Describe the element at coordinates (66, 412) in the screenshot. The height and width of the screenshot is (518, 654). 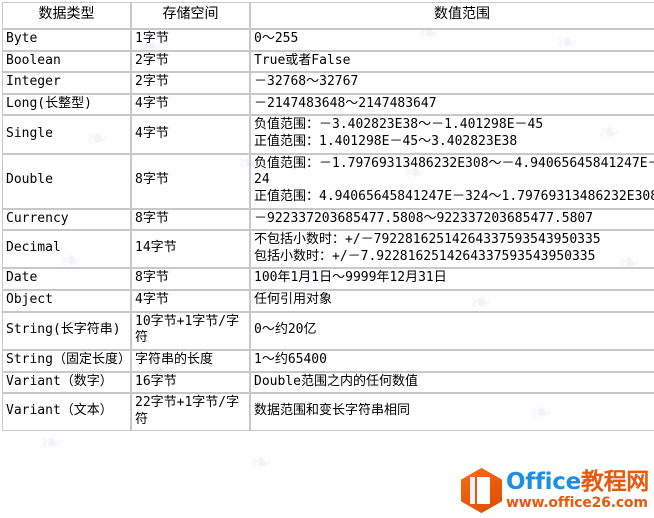
I see `cell-data-type: Variant（文本）` at that location.